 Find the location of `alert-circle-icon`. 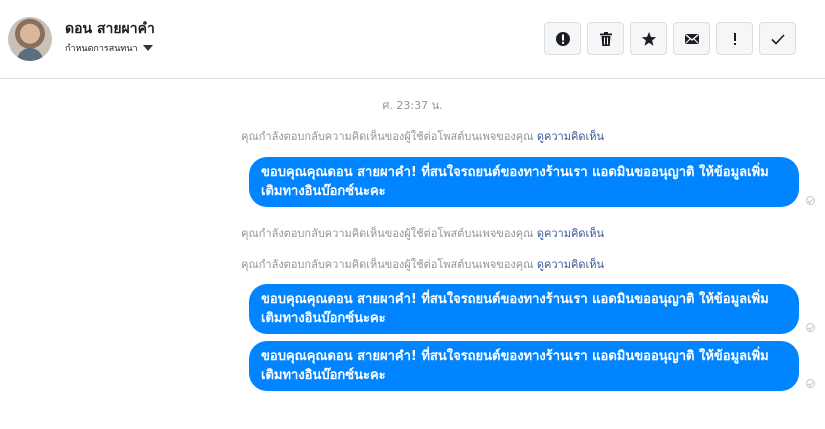

alert-circle-icon is located at coordinates (562, 38).